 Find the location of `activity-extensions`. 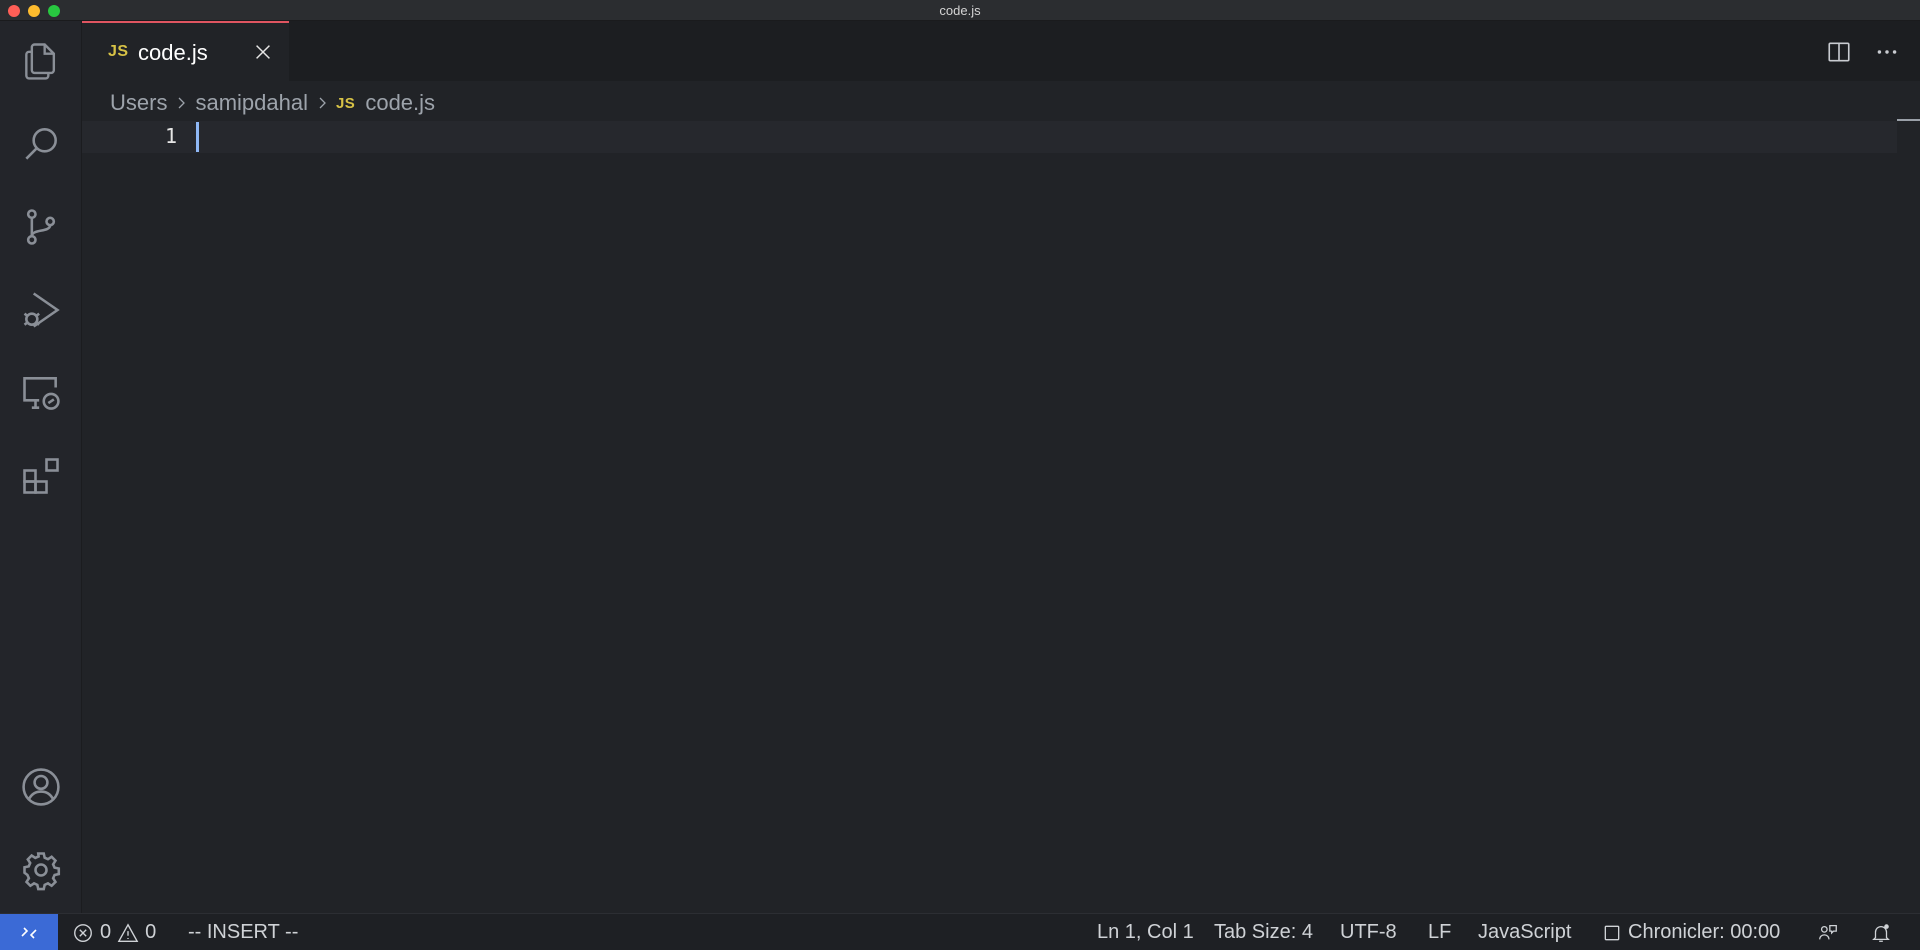

activity-extensions is located at coordinates (41, 476).